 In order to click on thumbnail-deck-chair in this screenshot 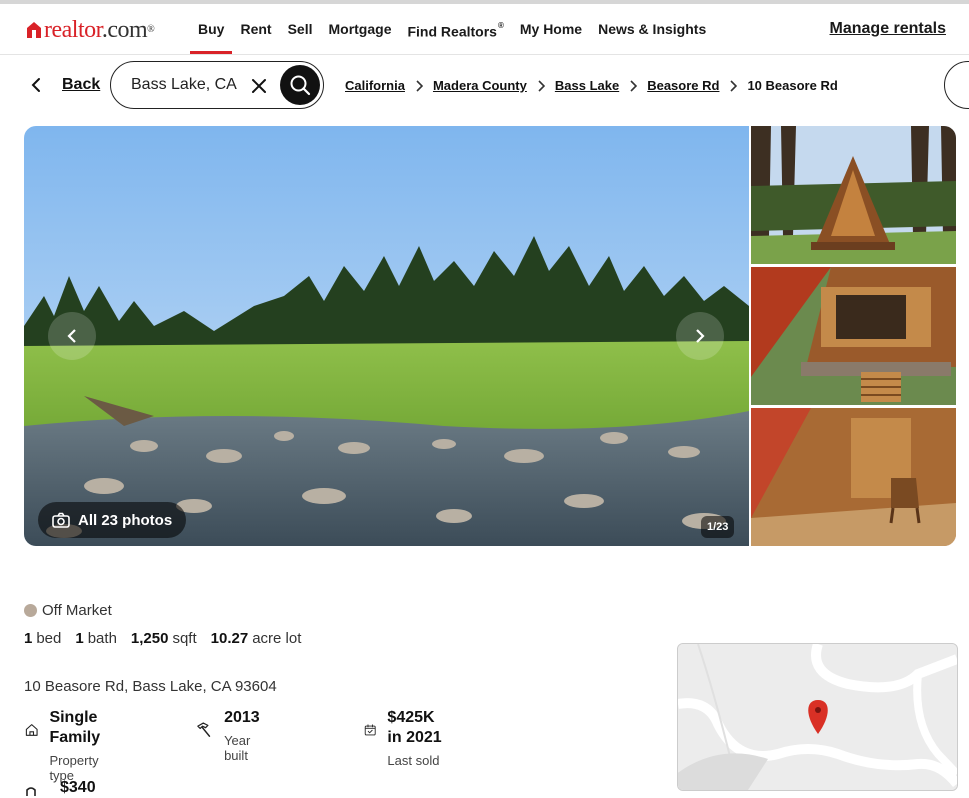, I will do `click(853, 477)`.